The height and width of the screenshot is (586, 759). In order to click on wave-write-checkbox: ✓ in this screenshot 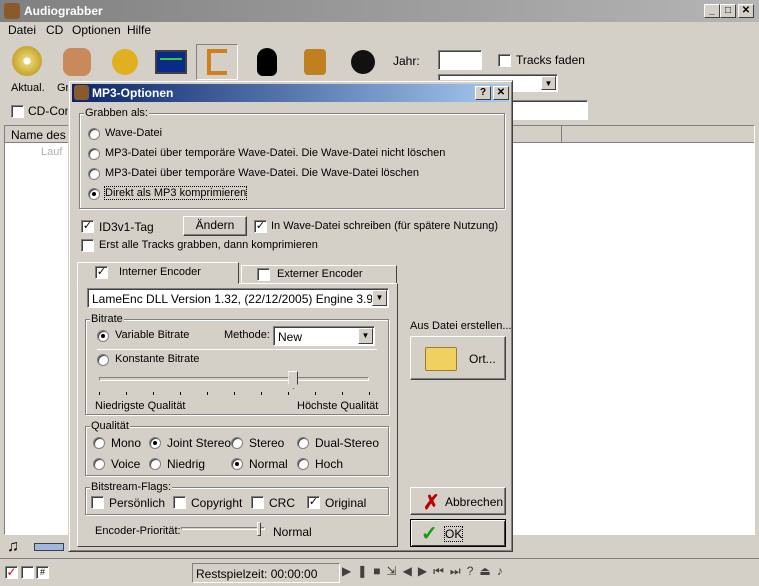, I will do `click(260, 226)`.